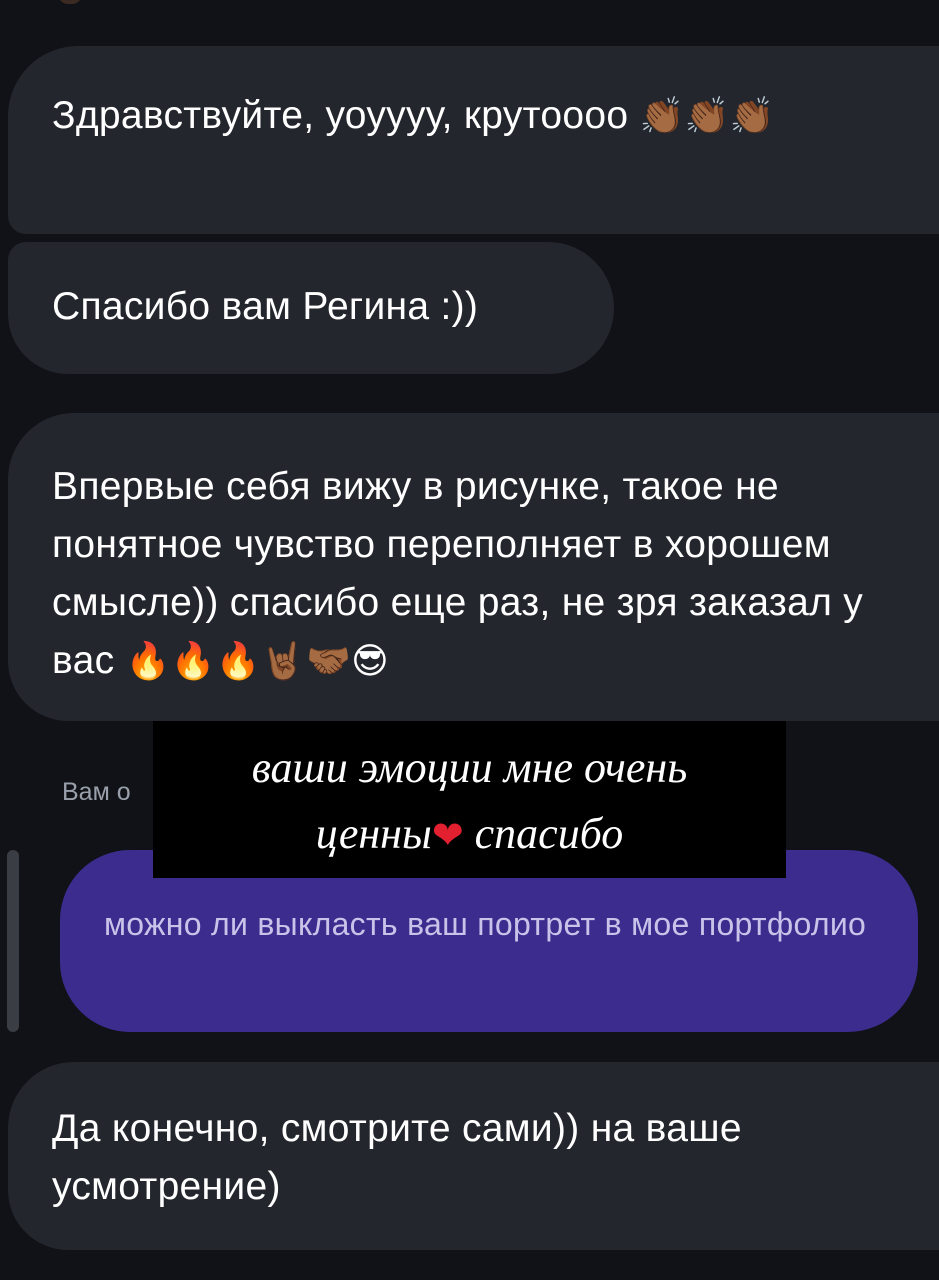 This screenshot has width=939, height=1280. I want to click on message-bubble-2: Спасибо вам Регина :)), so click(311, 308).